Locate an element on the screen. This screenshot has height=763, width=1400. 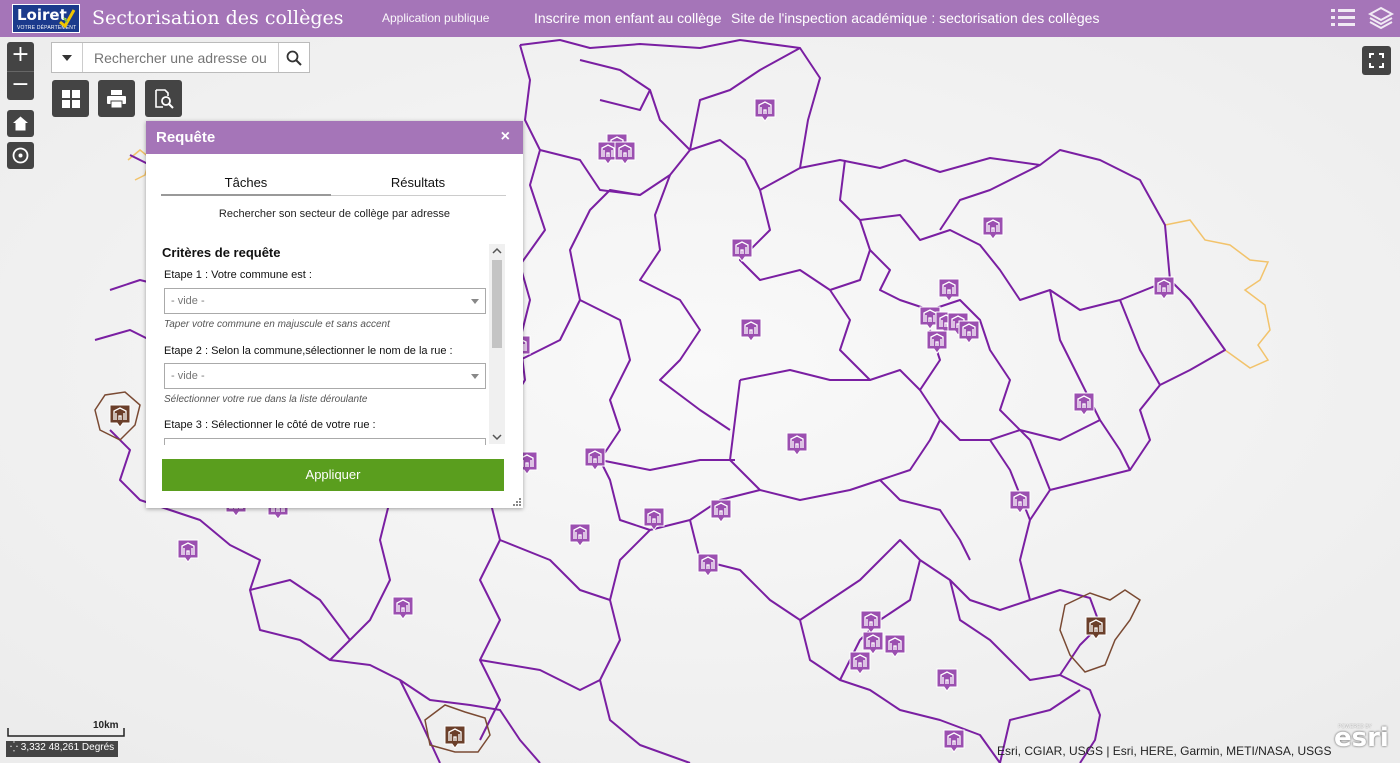
search-source-dropdown is located at coordinates (67, 57).